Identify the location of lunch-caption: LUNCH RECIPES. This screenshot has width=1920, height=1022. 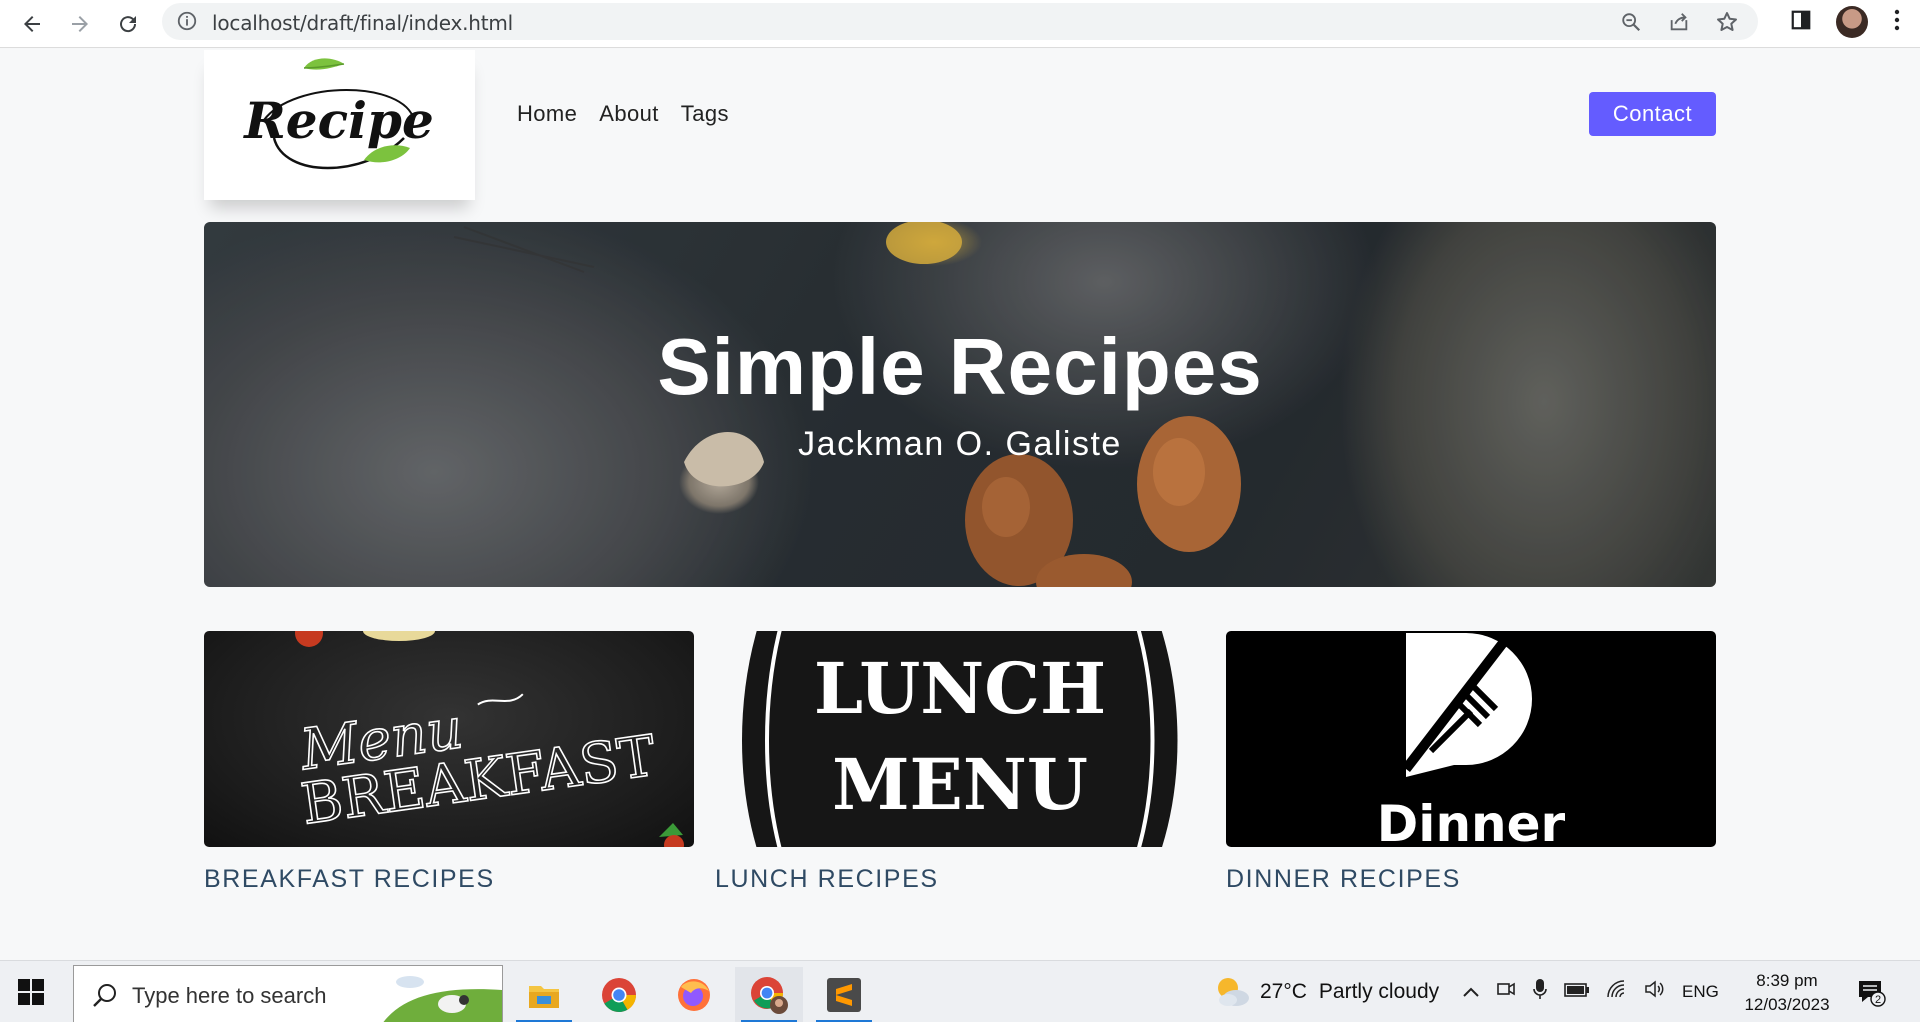
(960, 879).